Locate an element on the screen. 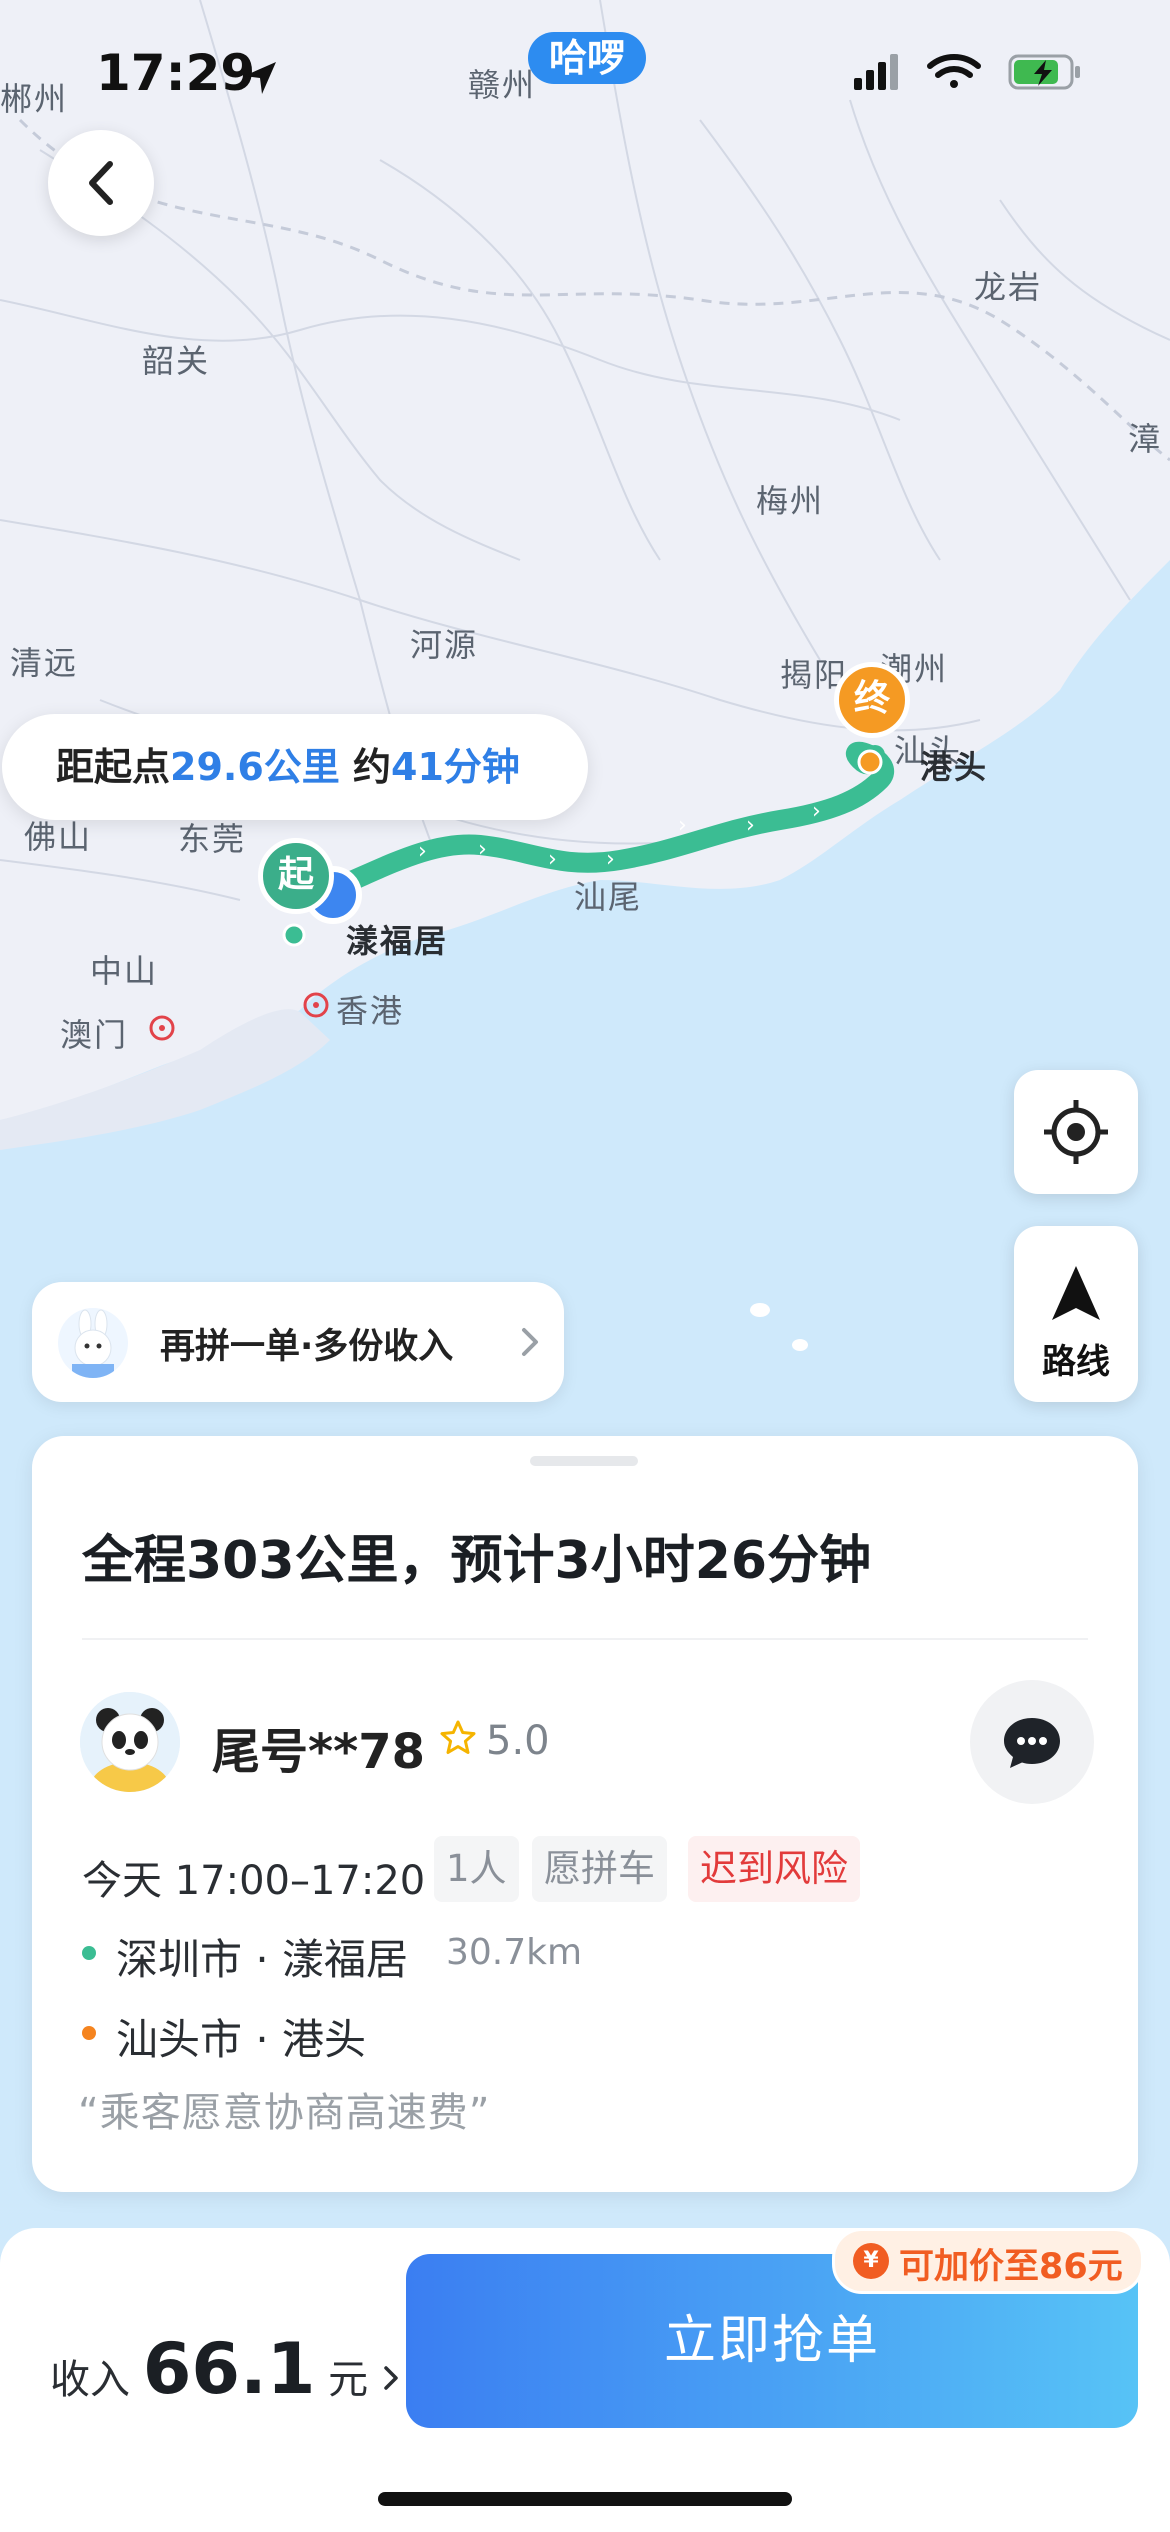 The width and height of the screenshot is (1170, 2532). back-button is located at coordinates (101, 183).